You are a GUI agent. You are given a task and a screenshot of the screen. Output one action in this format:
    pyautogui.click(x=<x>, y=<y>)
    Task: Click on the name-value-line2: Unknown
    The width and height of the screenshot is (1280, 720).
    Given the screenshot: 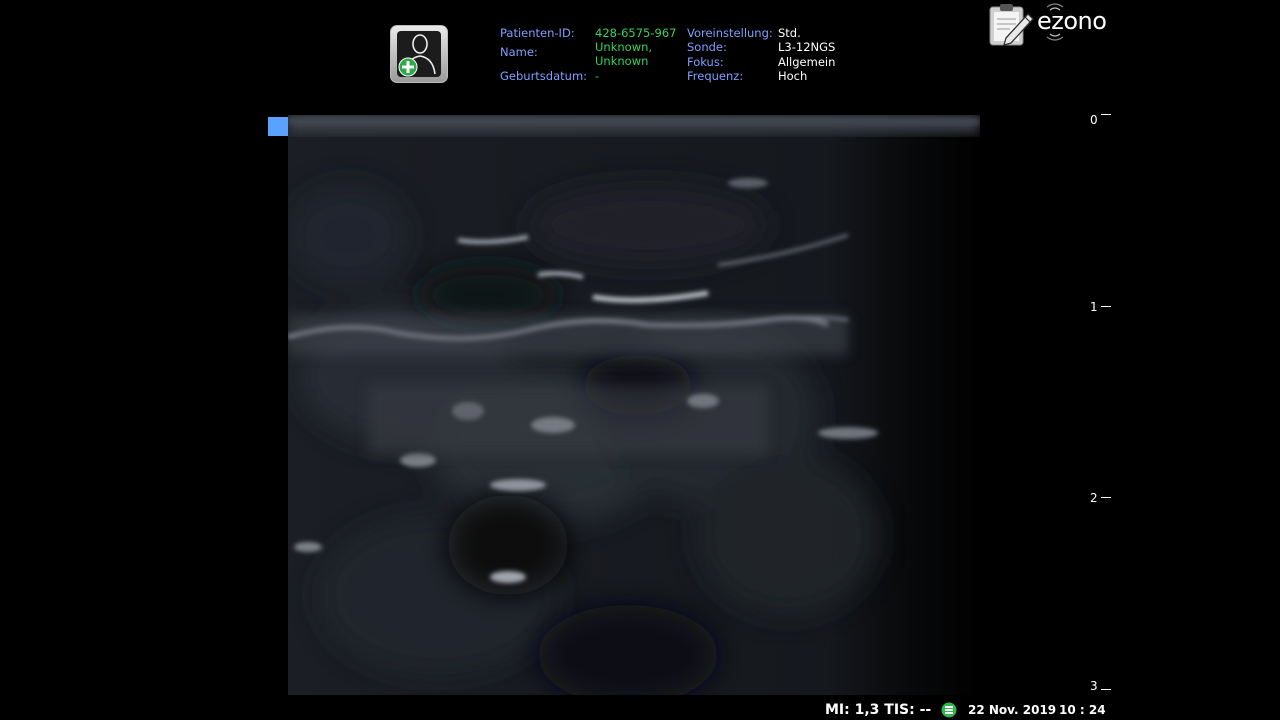 What is the action you would take?
    pyautogui.click(x=622, y=61)
    